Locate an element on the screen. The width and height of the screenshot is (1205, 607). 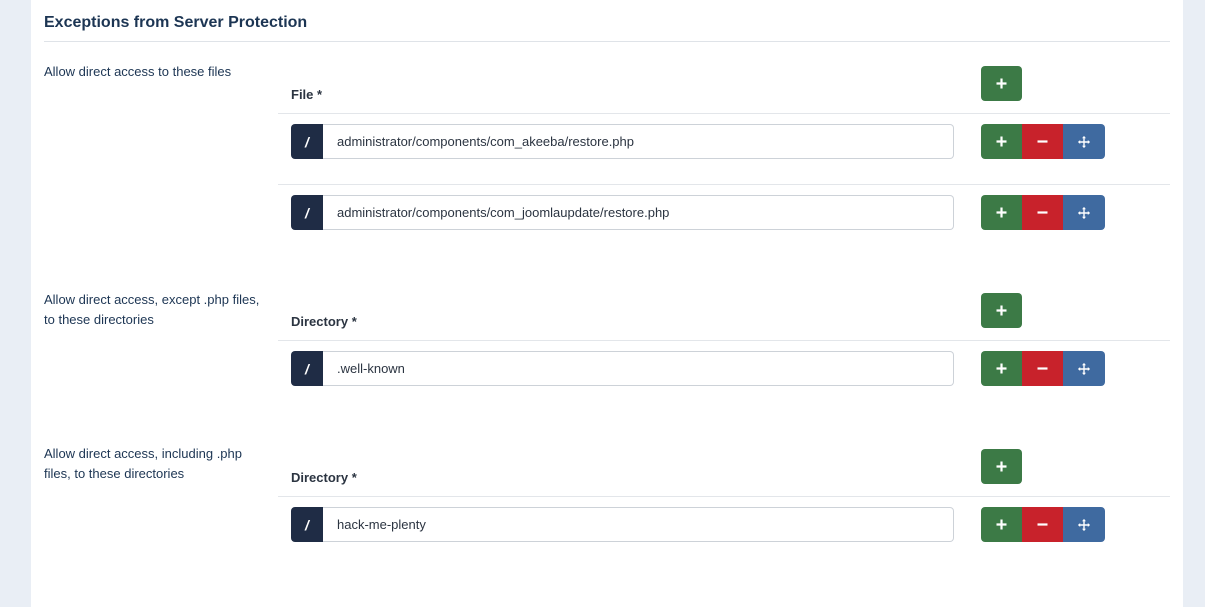
file-row-2: / is located at coordinates (622, 212).